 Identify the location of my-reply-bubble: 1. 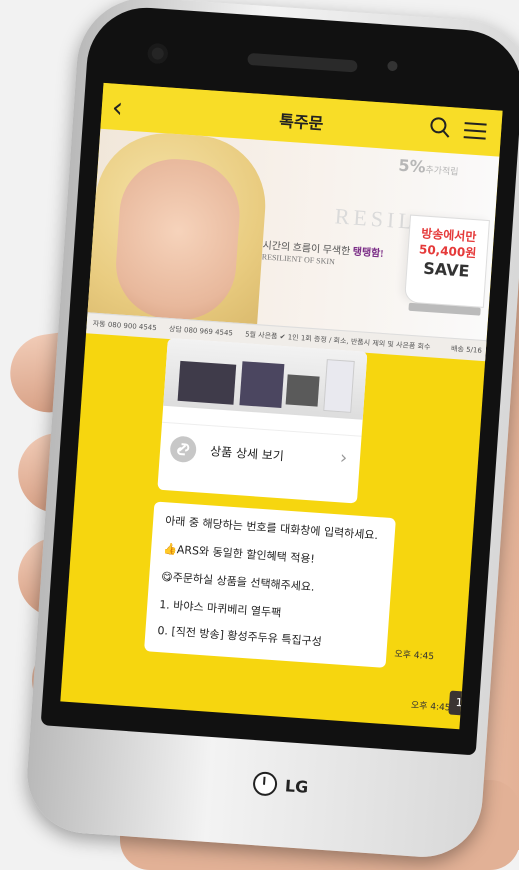
(459, 703).